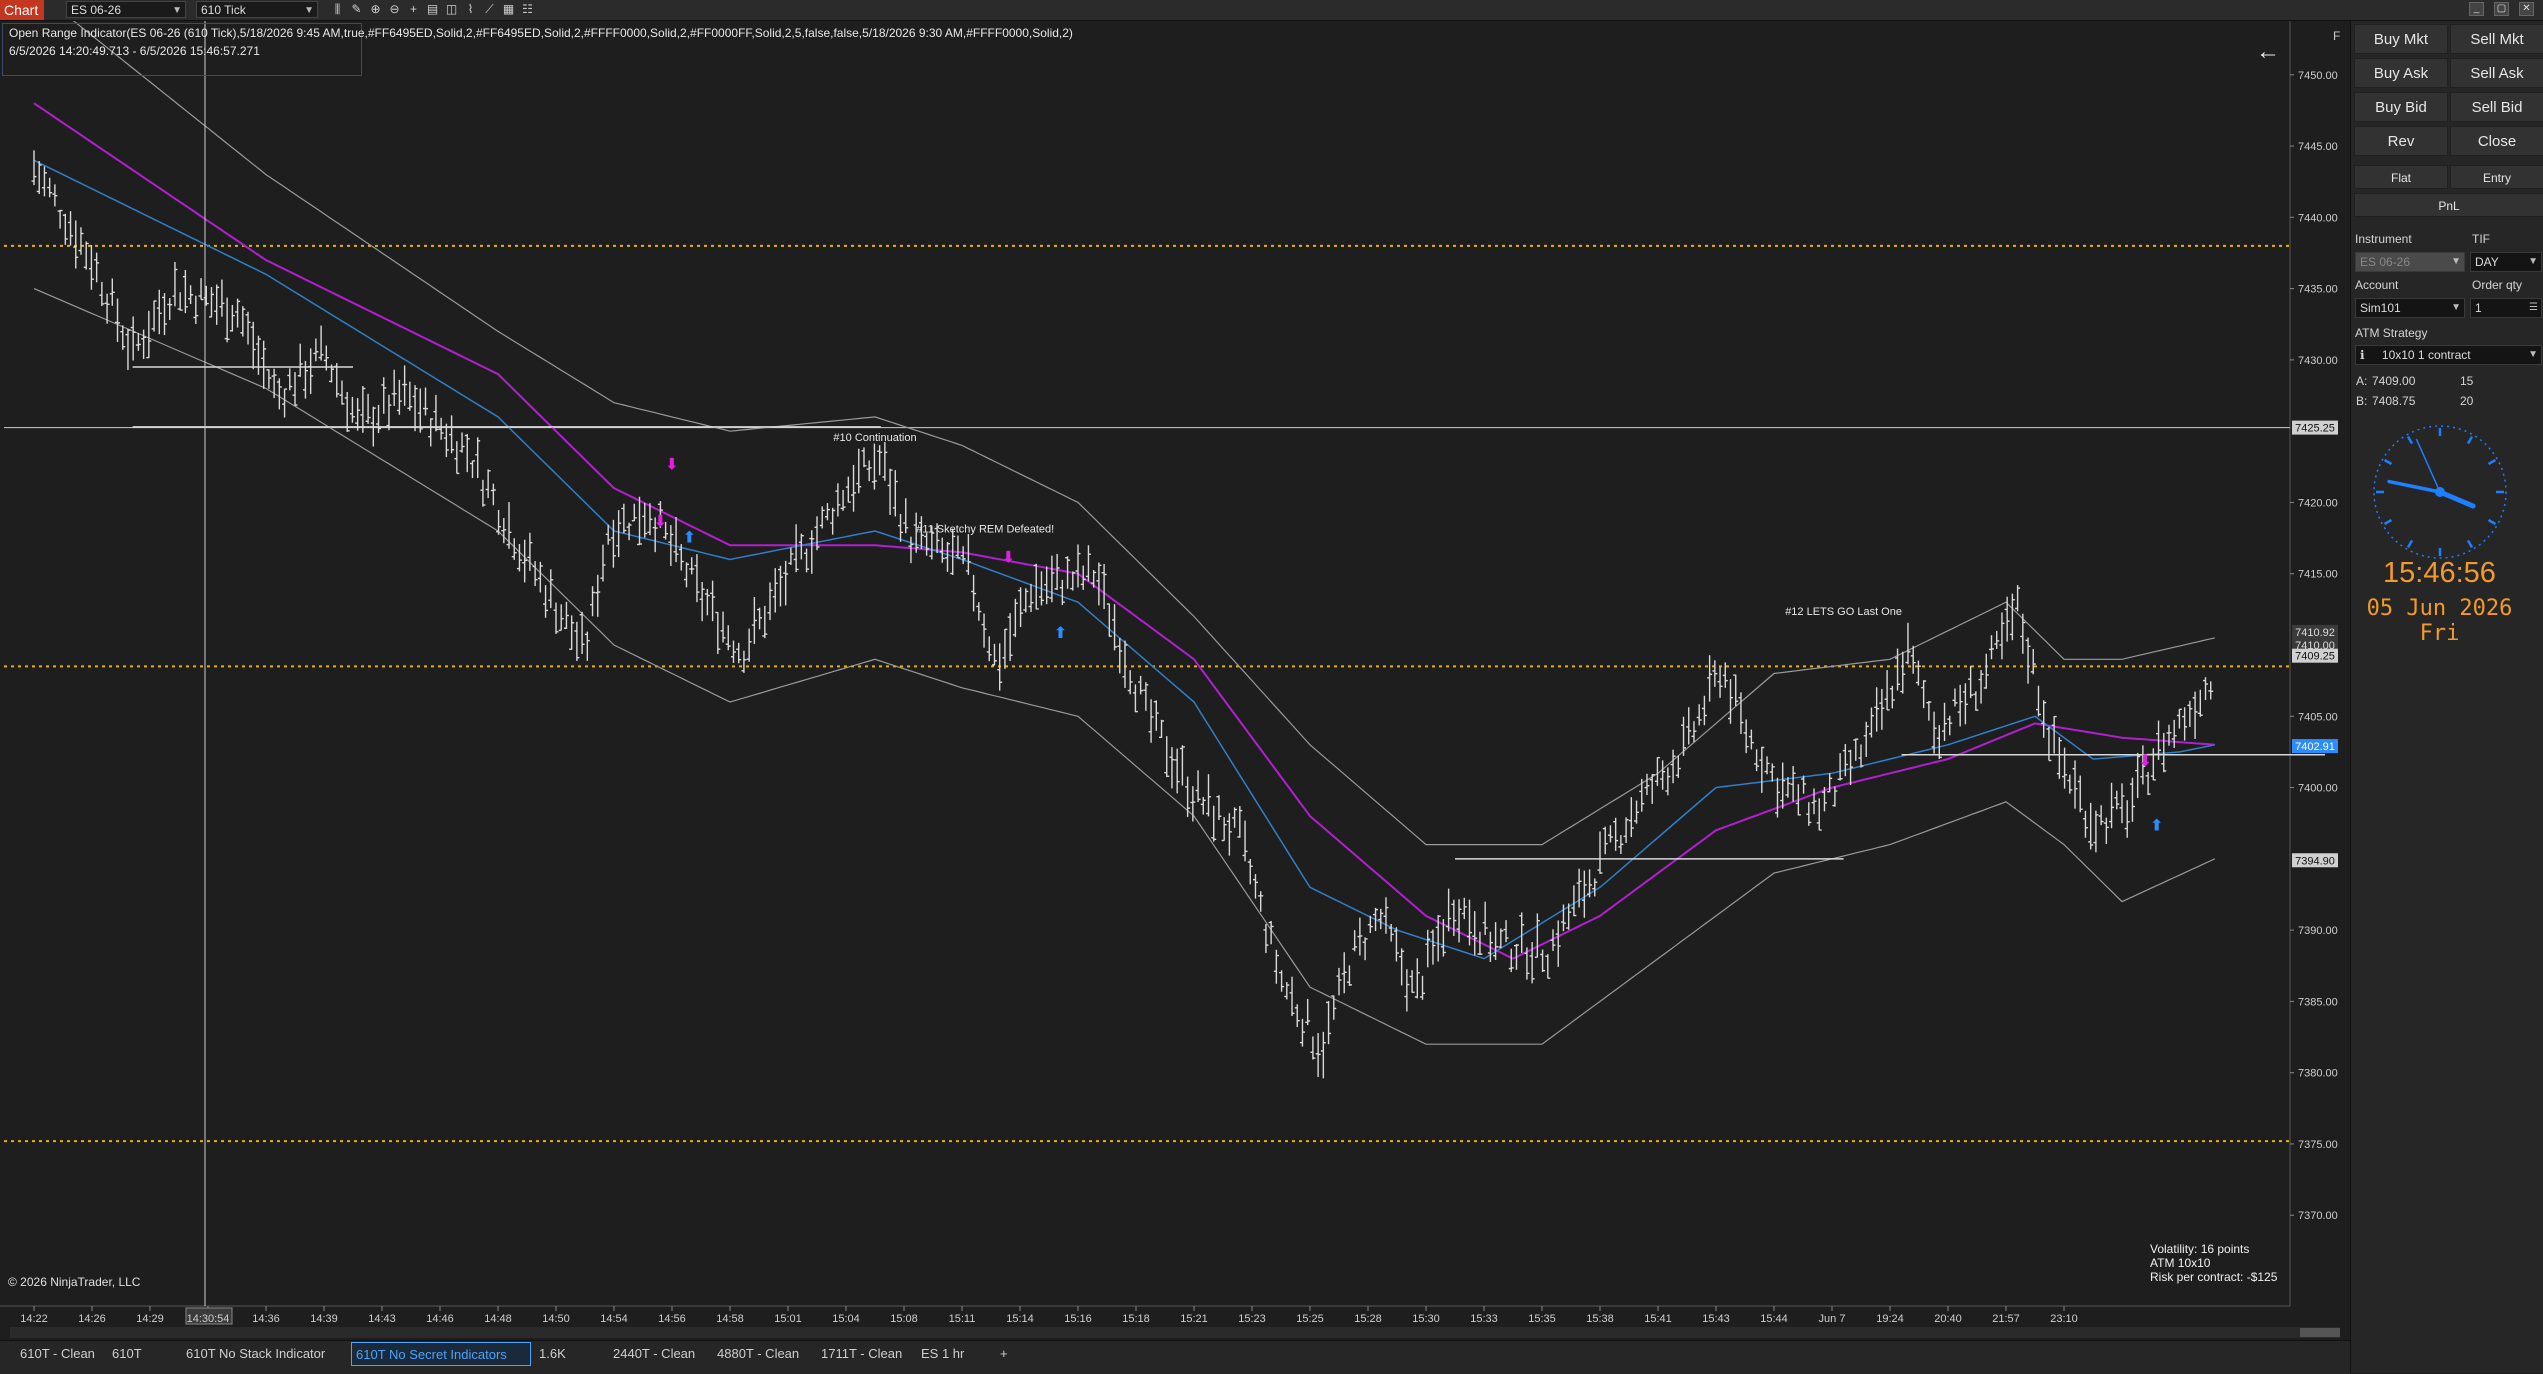 Image resolution: width=2543 pixels, height=1374 pixels. What do you see at coordinates (2377, 285) in the screenshot?
I see `account-label: Account` at bounding box center [2377, 285].